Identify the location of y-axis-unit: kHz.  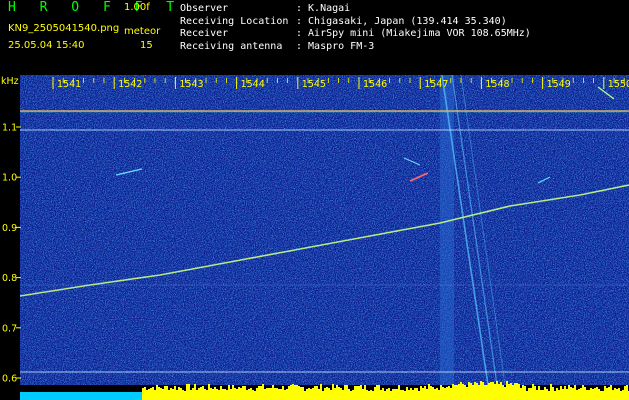
(10, 81).